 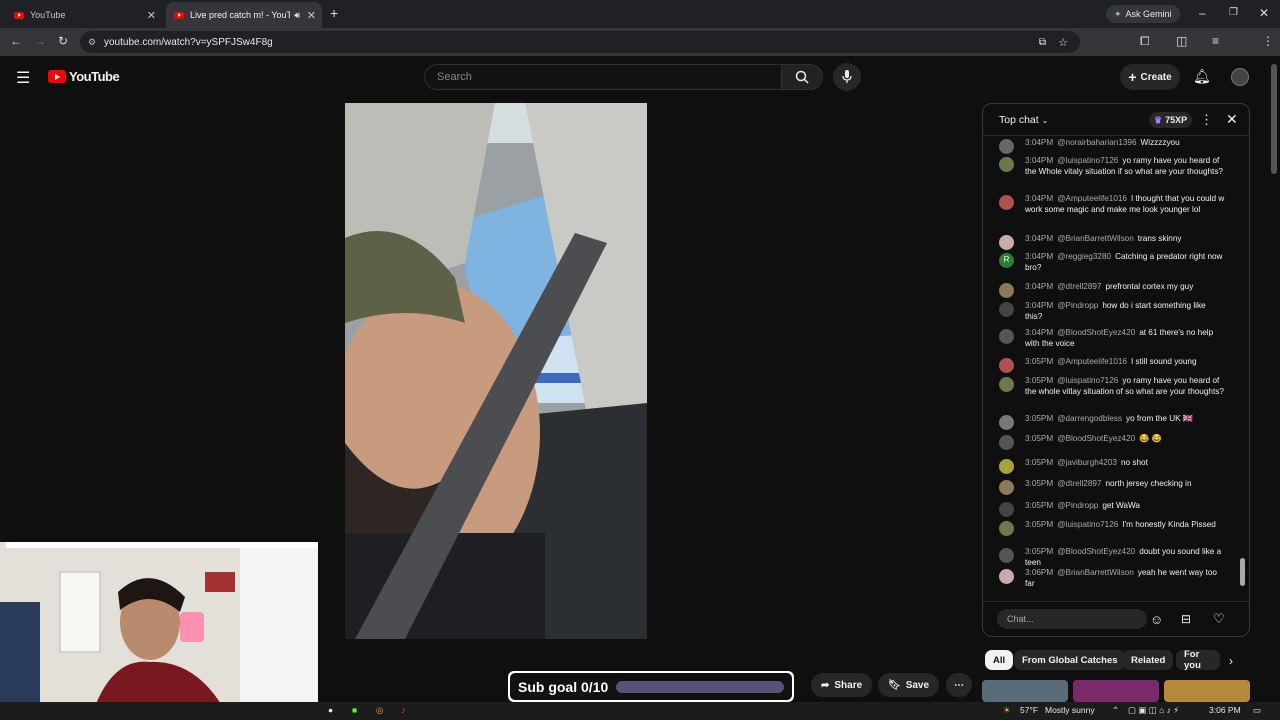 I want to click on super-chat-icon: ⊟, so click(x=1186, y=619).